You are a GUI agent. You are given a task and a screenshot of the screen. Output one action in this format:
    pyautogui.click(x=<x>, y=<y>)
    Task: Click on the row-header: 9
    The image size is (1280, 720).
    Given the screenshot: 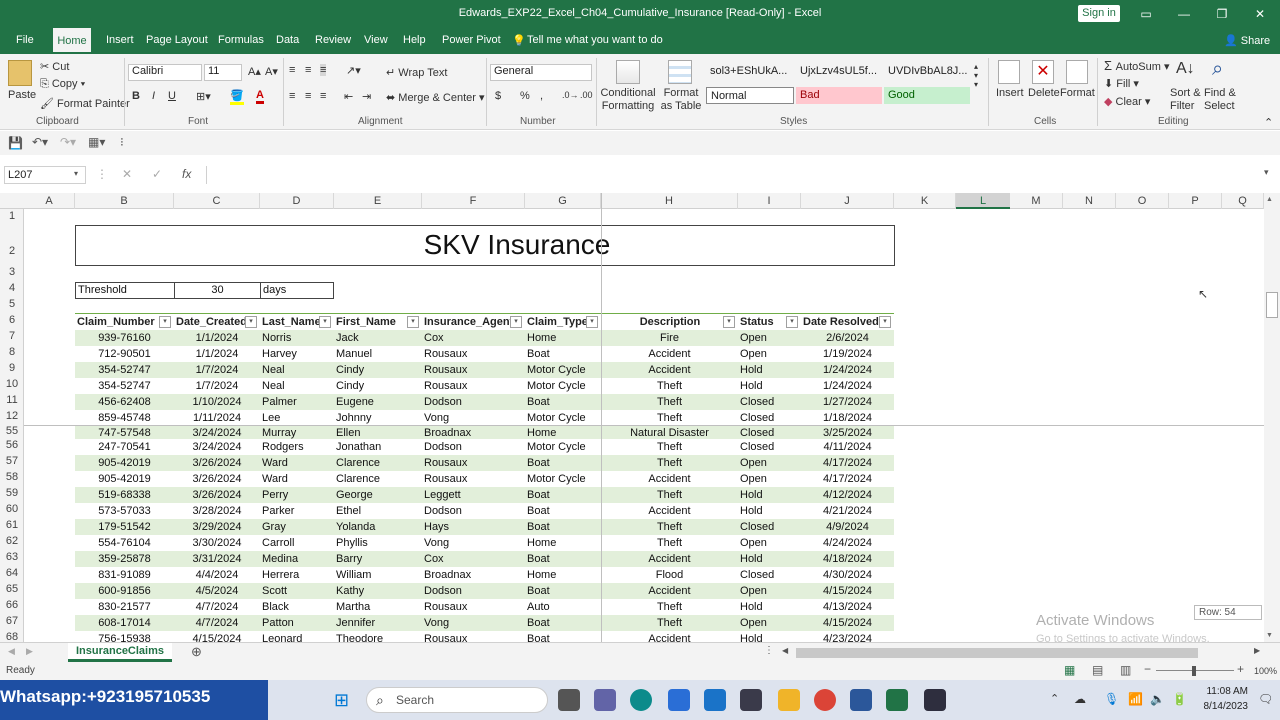 What is the action you would take?
    pyautogui.click(x=12, y=370)
    